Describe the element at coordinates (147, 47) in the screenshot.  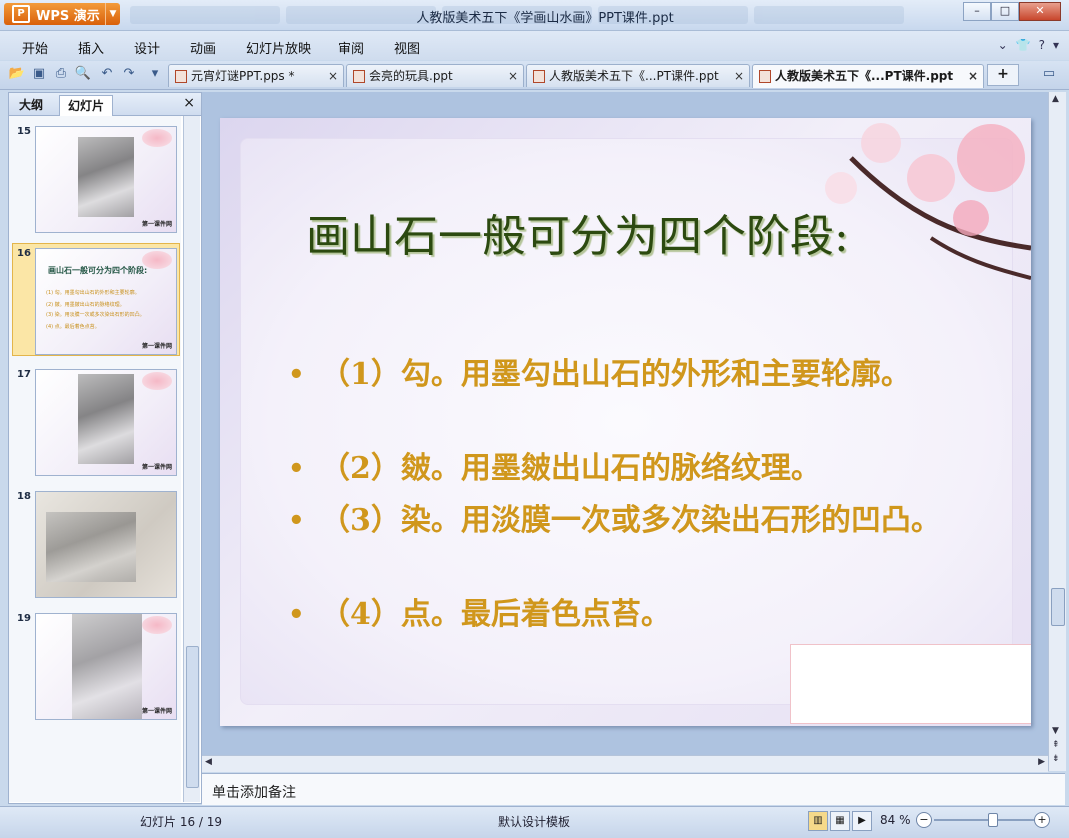
I see `menu-design: 设计` at that location.